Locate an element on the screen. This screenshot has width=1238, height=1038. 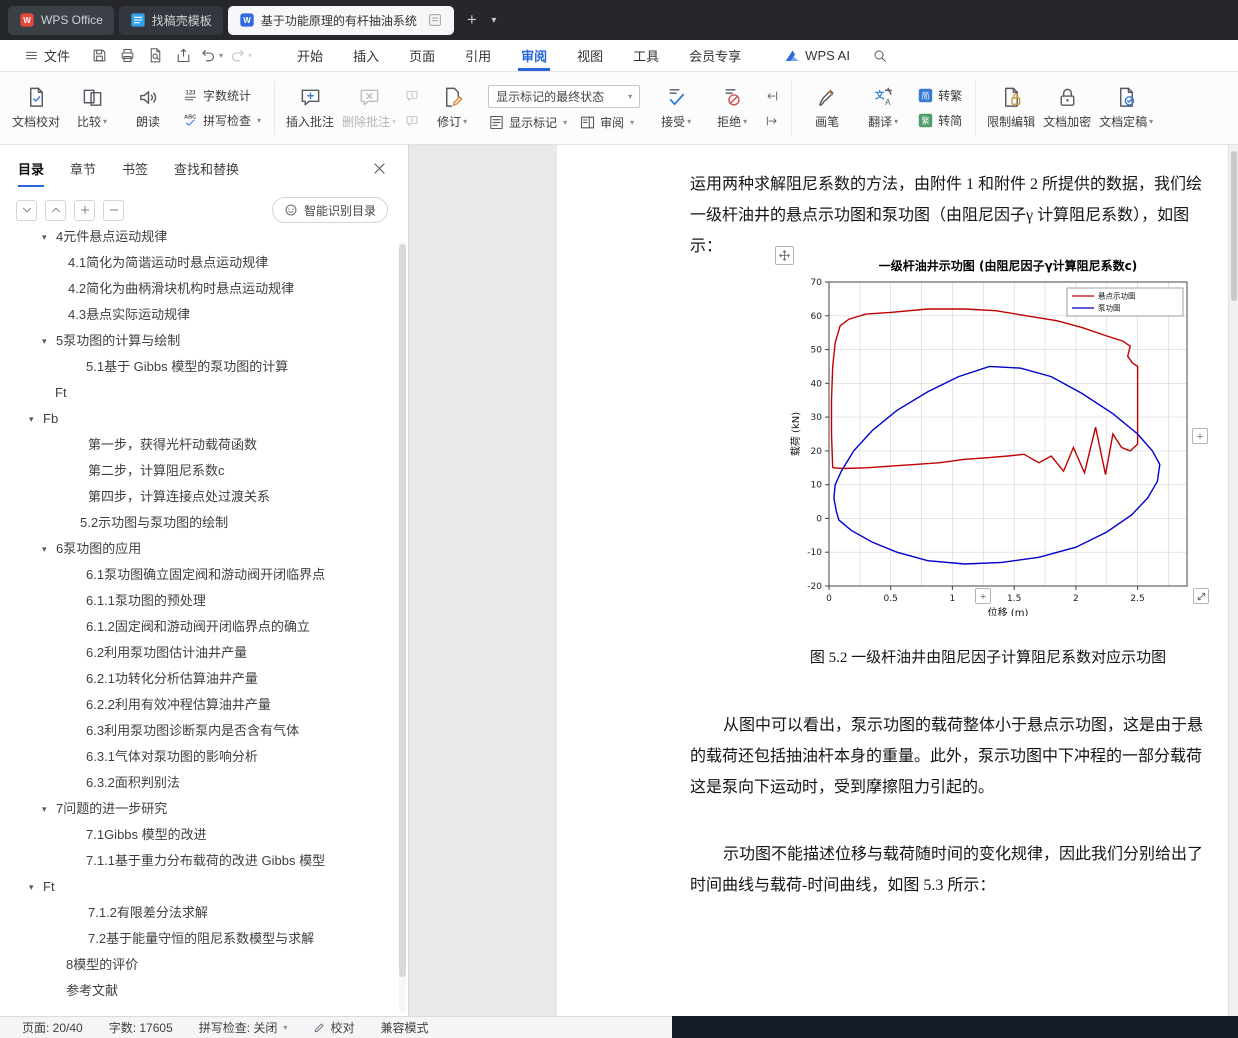
ribbon-review-pane-button: 审阅 ▾ is located at coordinates (606, 122).